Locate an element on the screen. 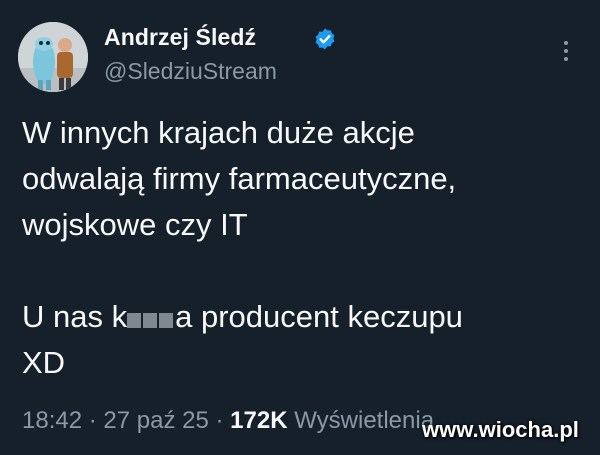 The height and width of the screenshot is (455, 600). more-options-icon is located at coordinates (566, 51).